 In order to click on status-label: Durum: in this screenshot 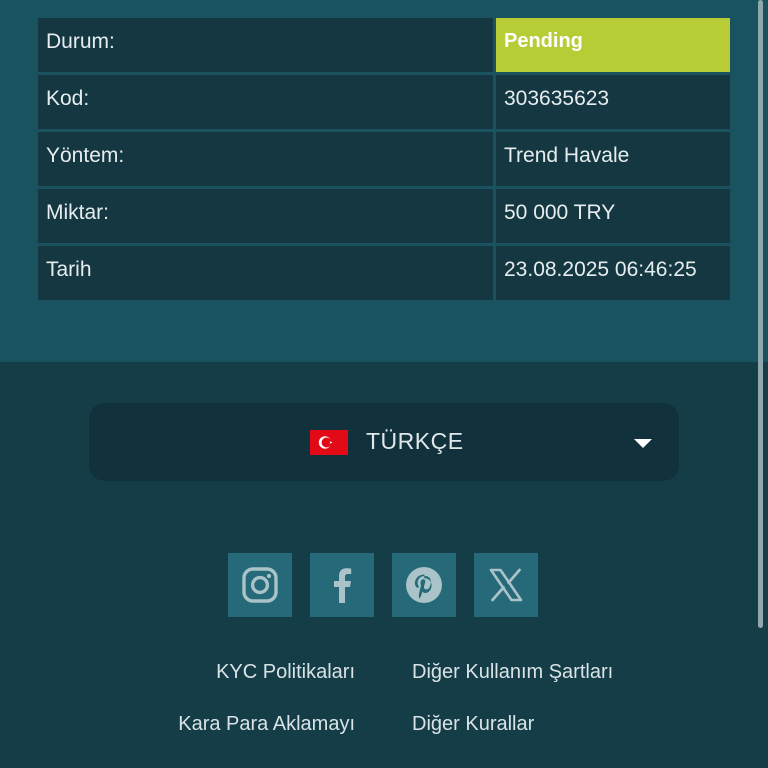, I will do `click(265, 45)`.